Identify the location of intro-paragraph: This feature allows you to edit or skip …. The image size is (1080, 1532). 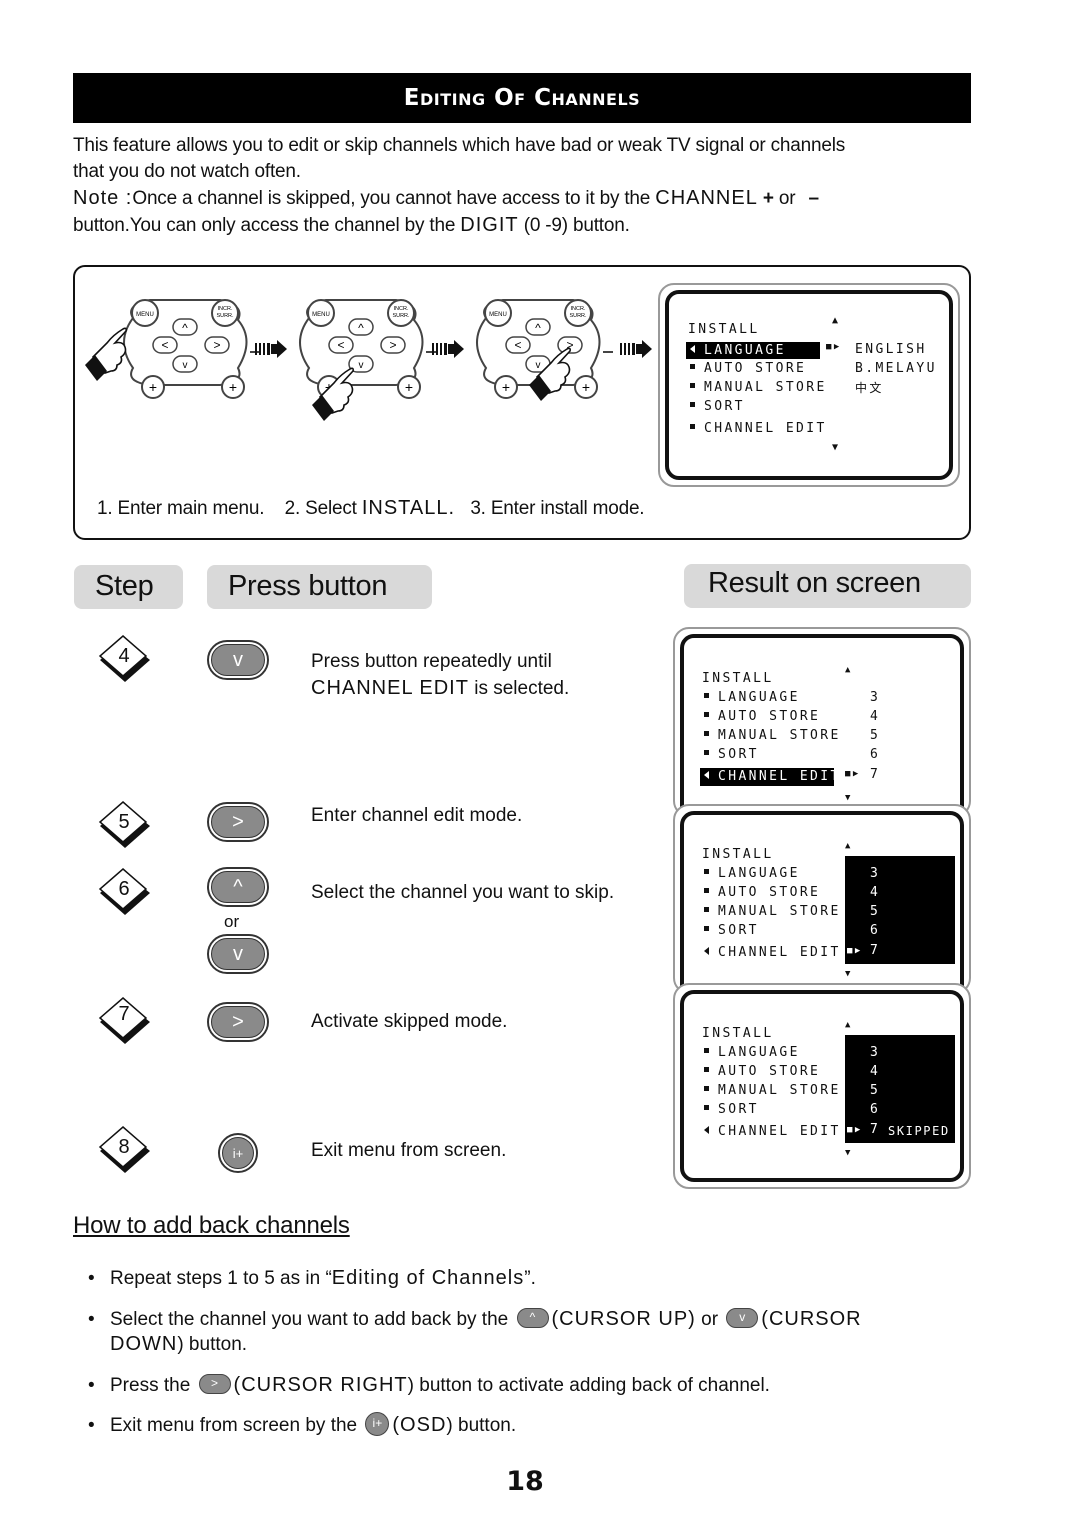
(523, 186).